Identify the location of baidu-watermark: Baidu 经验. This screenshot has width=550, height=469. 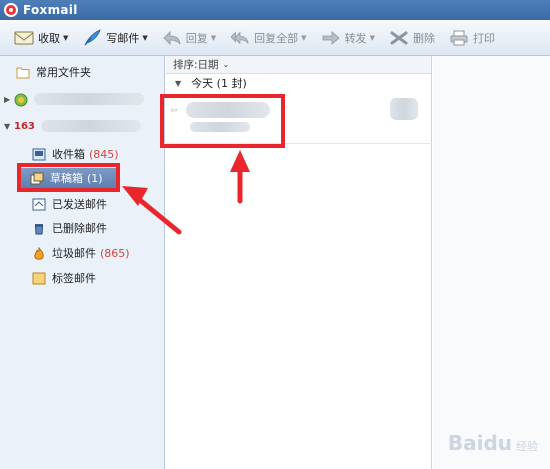
(493, 443).